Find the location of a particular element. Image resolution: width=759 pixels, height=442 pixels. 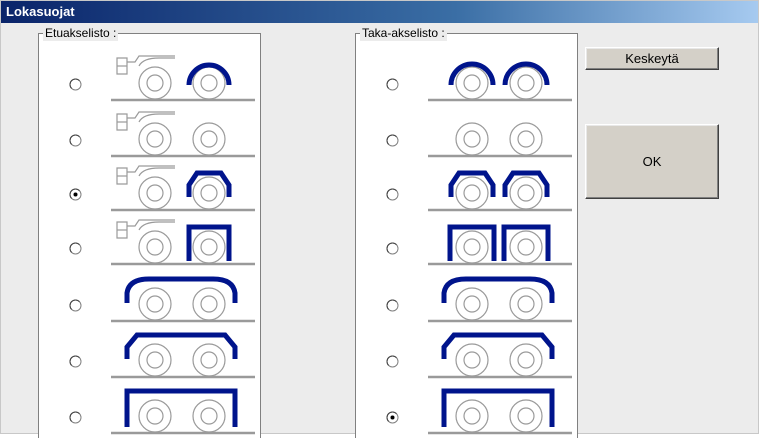

rear-axle-group-label: Taka-akselisto : is located at coordinates (403, 33).